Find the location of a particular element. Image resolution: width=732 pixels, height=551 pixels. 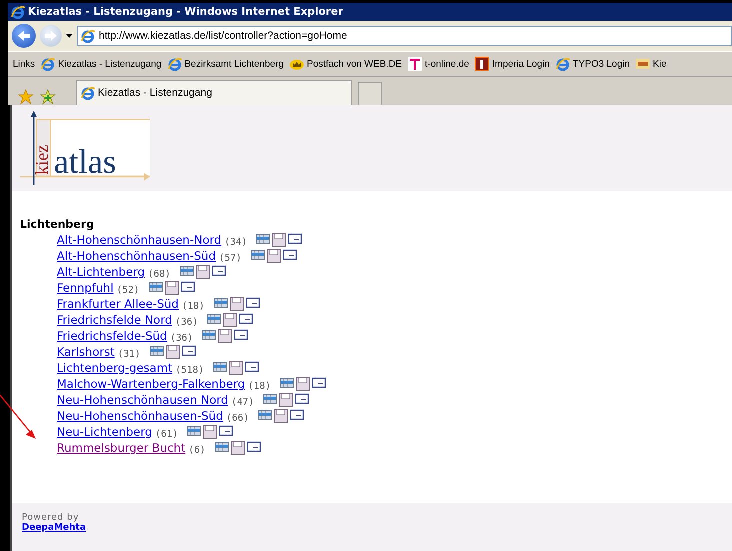

item-count: (518) is located at coordinates (190, 370).